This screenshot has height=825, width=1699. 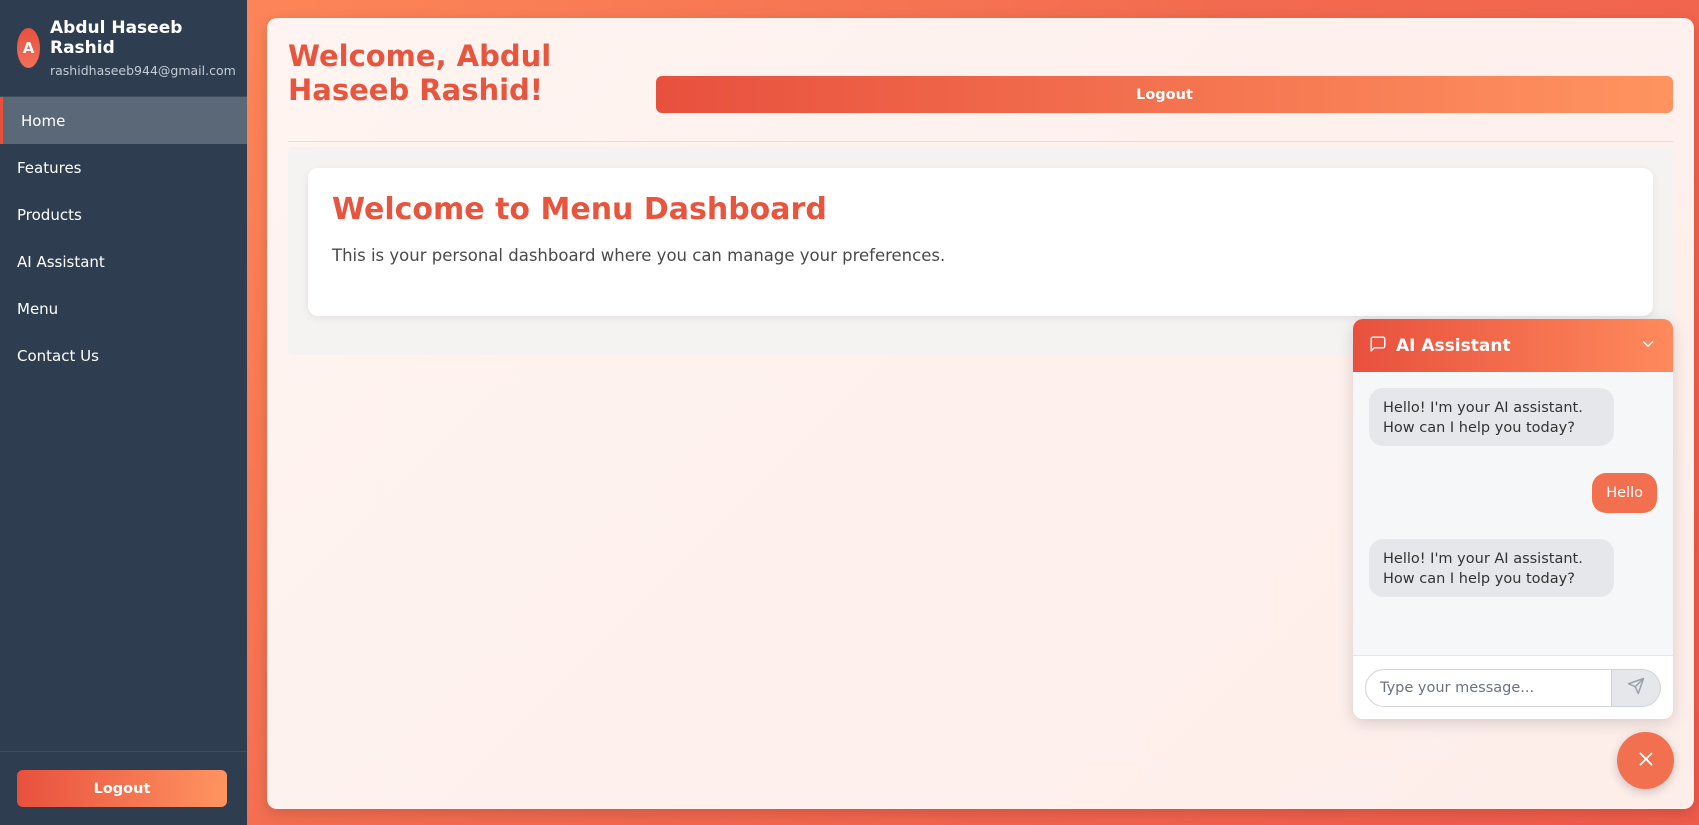 I want to click on chat-title: AI Assistant, so click(x=1453, y=345).